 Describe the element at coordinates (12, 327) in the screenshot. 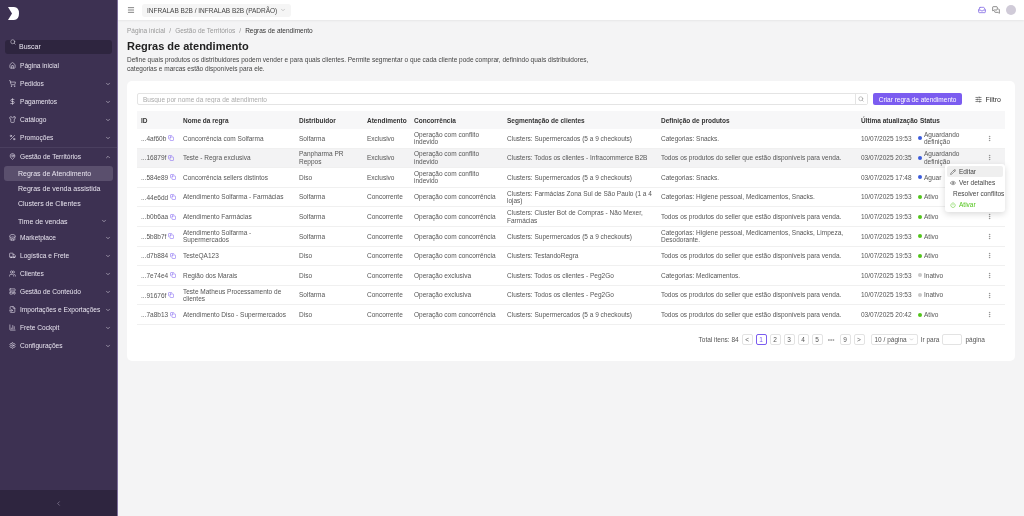

I see `chart-icon` at that location.